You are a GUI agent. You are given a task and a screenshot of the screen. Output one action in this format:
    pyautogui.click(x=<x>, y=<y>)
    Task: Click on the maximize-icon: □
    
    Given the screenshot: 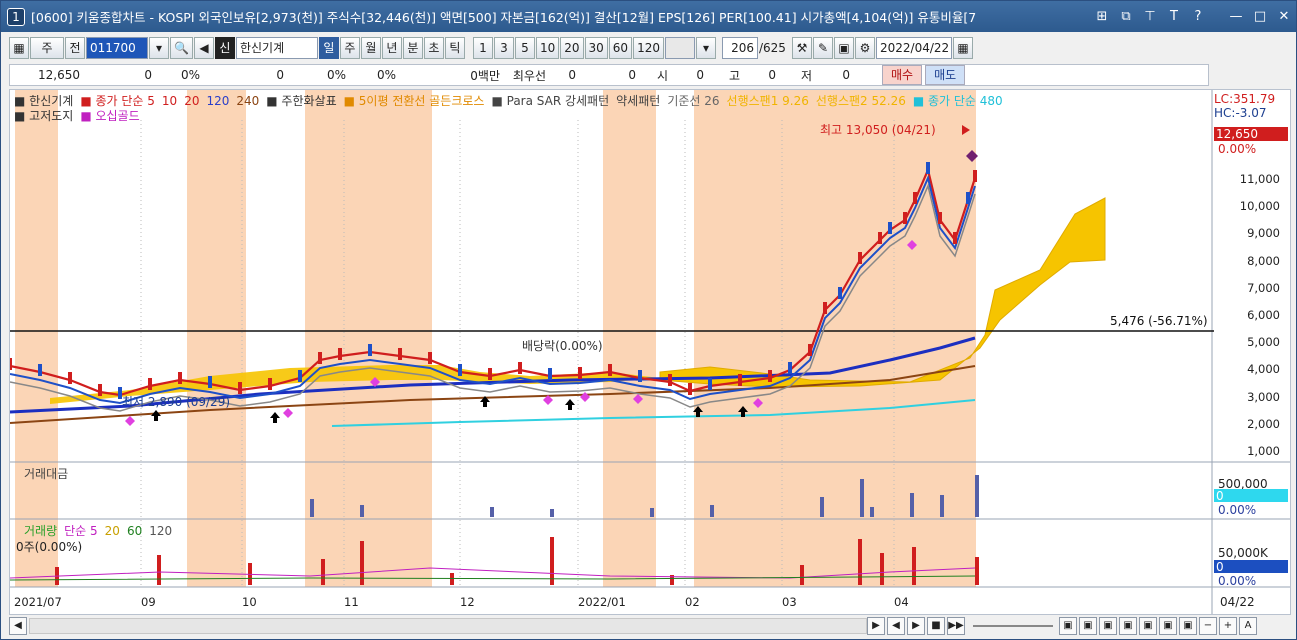 What is the action you would take?
    pyautogui.click(x=1260, y=16)
    